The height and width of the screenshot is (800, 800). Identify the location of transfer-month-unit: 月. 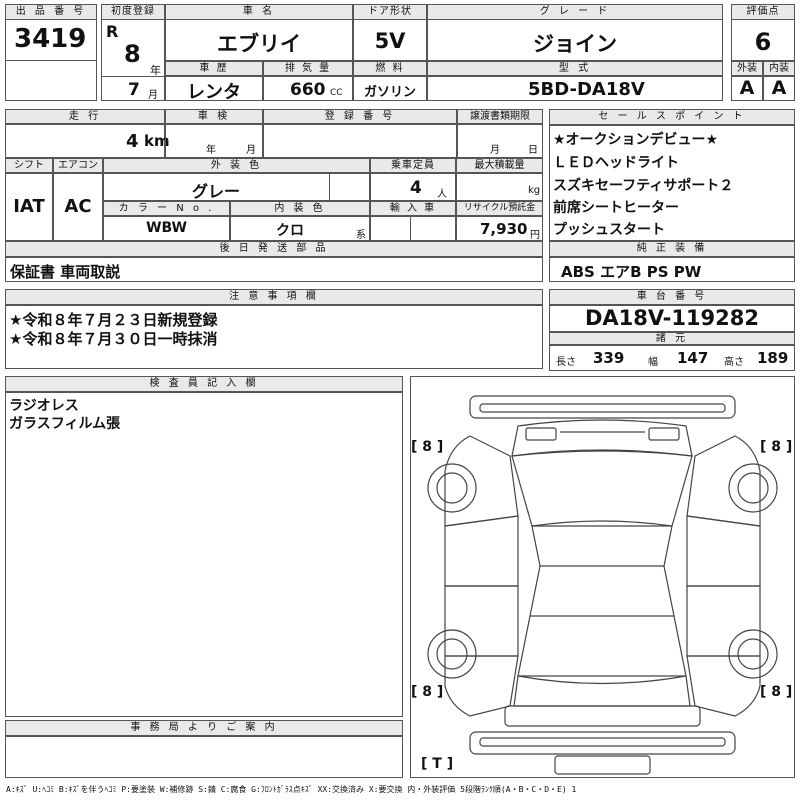
(495, 150).